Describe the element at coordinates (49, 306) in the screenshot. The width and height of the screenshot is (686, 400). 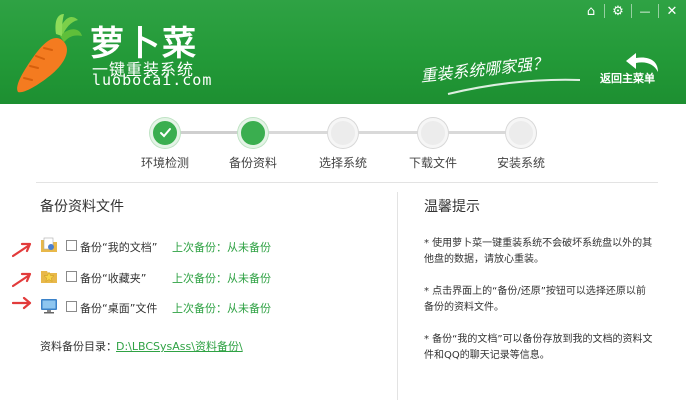
I see `desktop-monitor-icon` at that location.